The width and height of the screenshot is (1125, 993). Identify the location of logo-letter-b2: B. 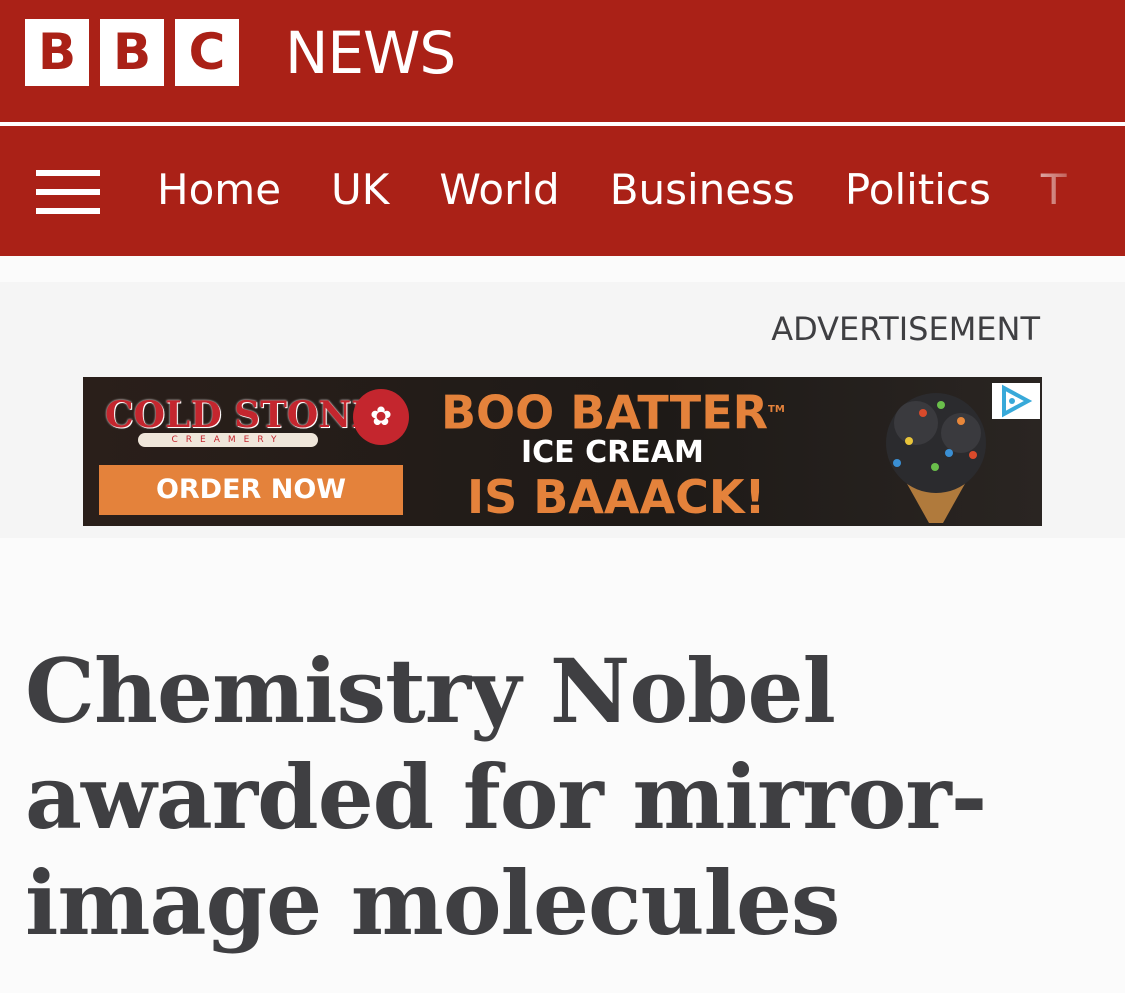
(132, 52).